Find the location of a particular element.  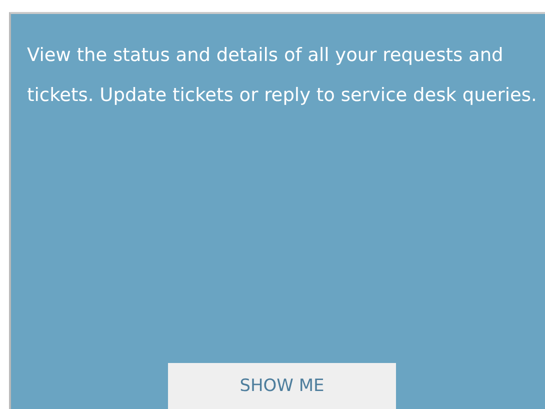

card-description: View the status and details of all your requests and tickets. Update tickets or reply to service desk queries. is located at coordinates (282, 76).